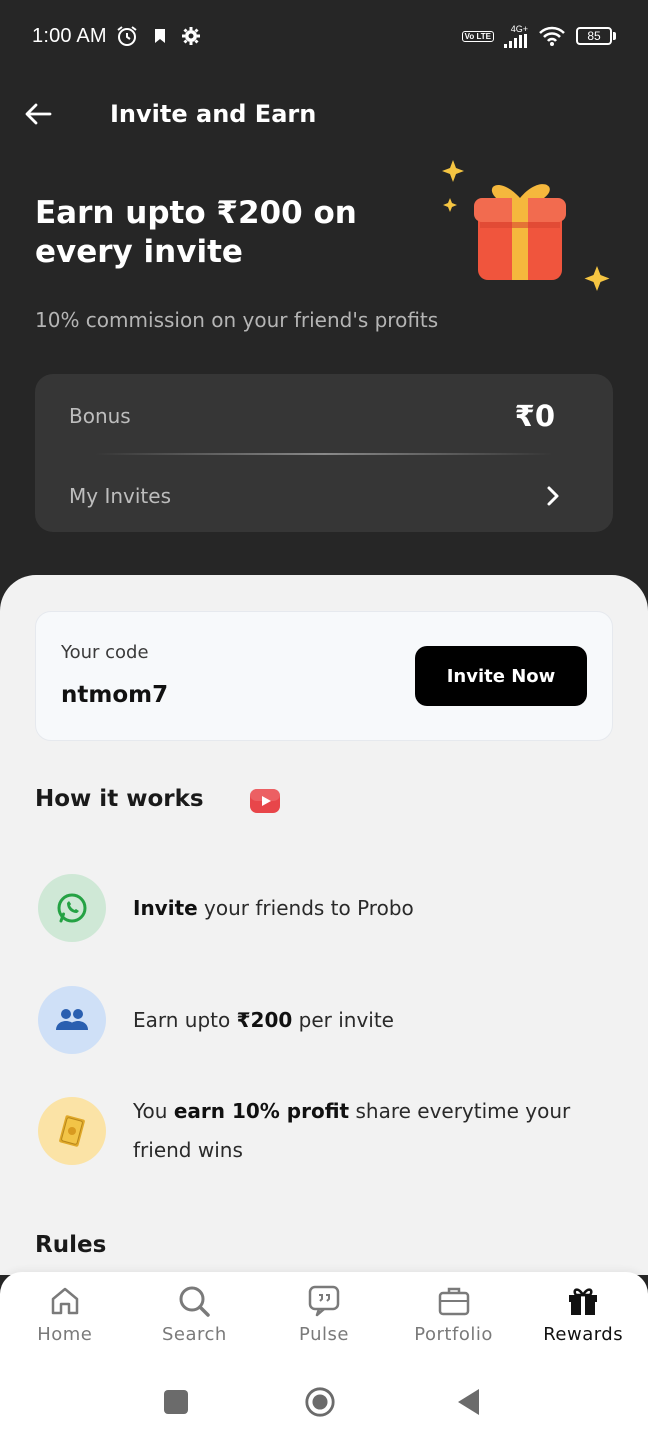 The image size is (648, 1440). What do you see at coordinates (196, 232) in the screenshot?
I see `hero-title: Earn upto ₹200 on every invite` at bounding box center [196, 232].